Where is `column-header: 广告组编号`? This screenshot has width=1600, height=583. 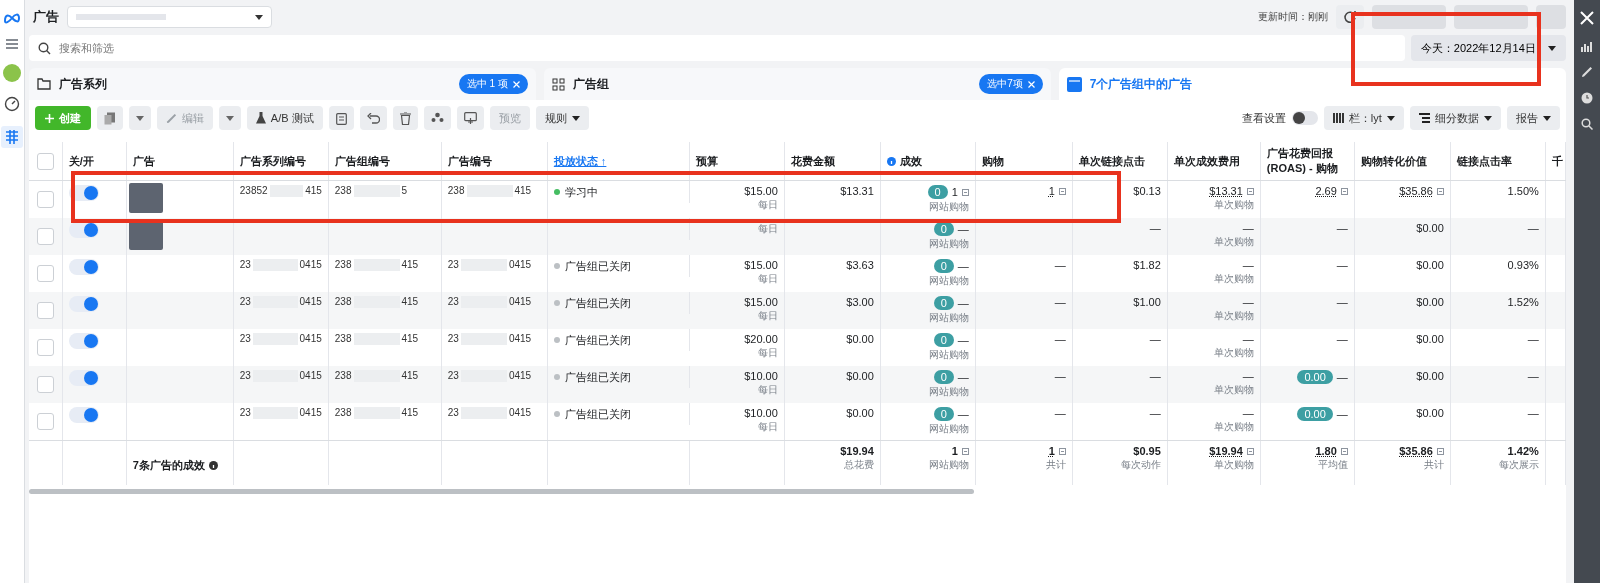 column-header: 广告组编号 is located at coordinates (385, 161).